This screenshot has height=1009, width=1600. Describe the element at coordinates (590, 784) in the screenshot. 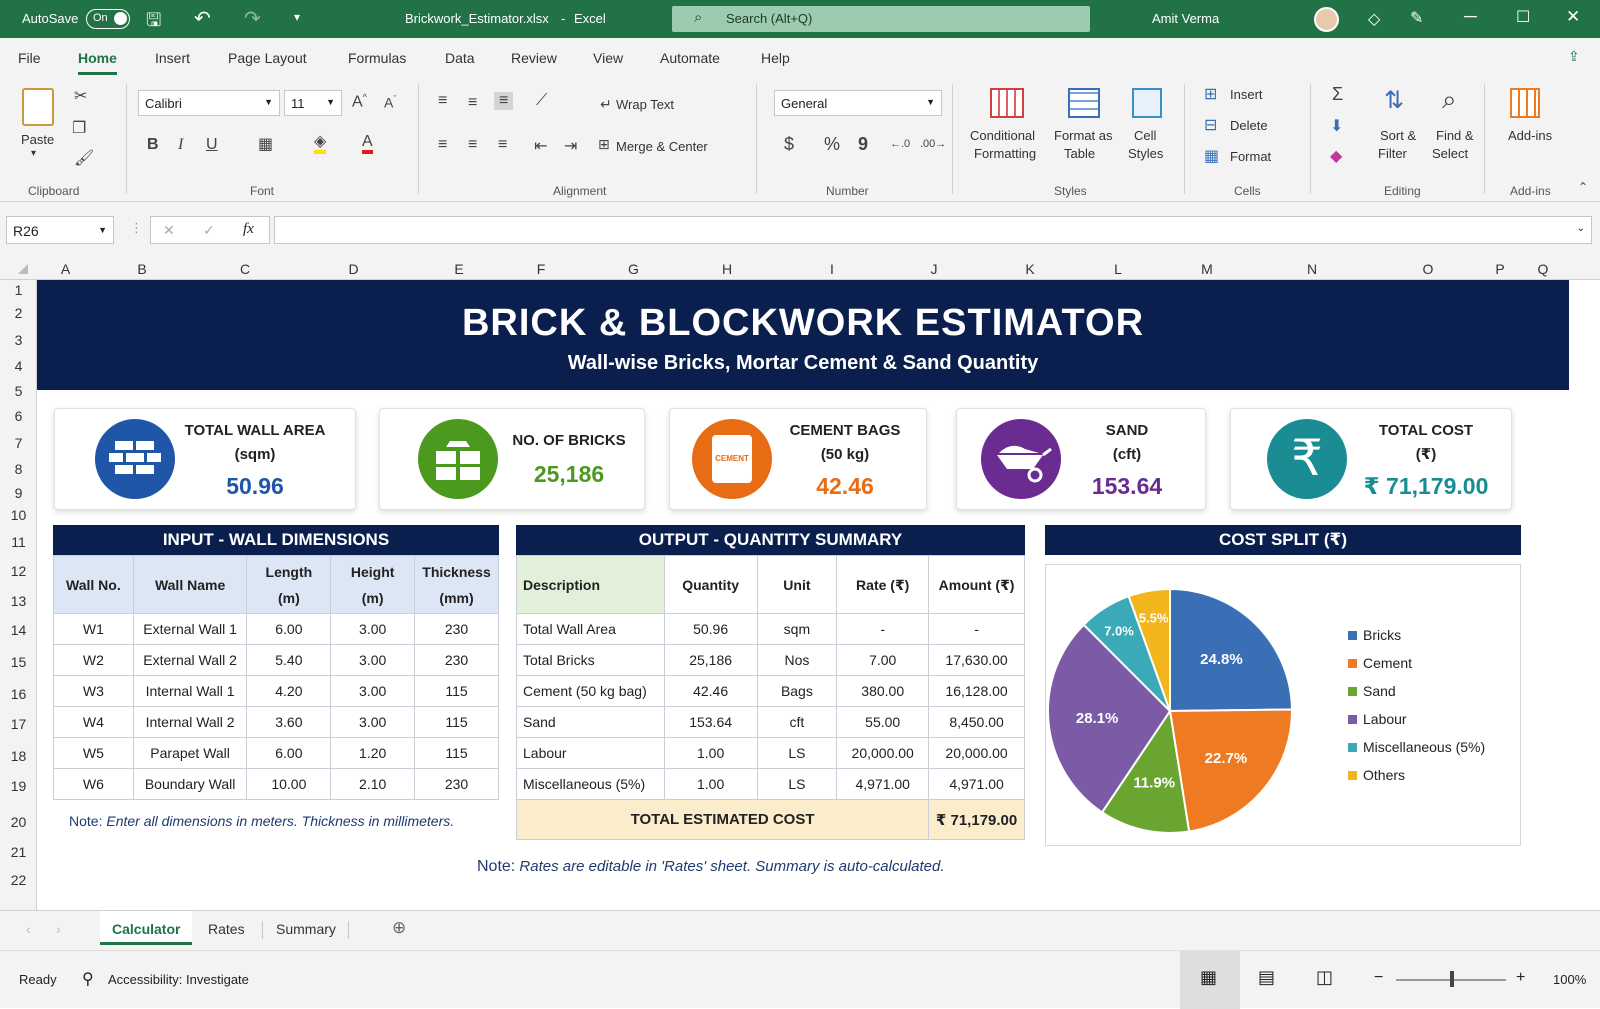

I see `output-cell: Miscellaneous (5%)` at that location.